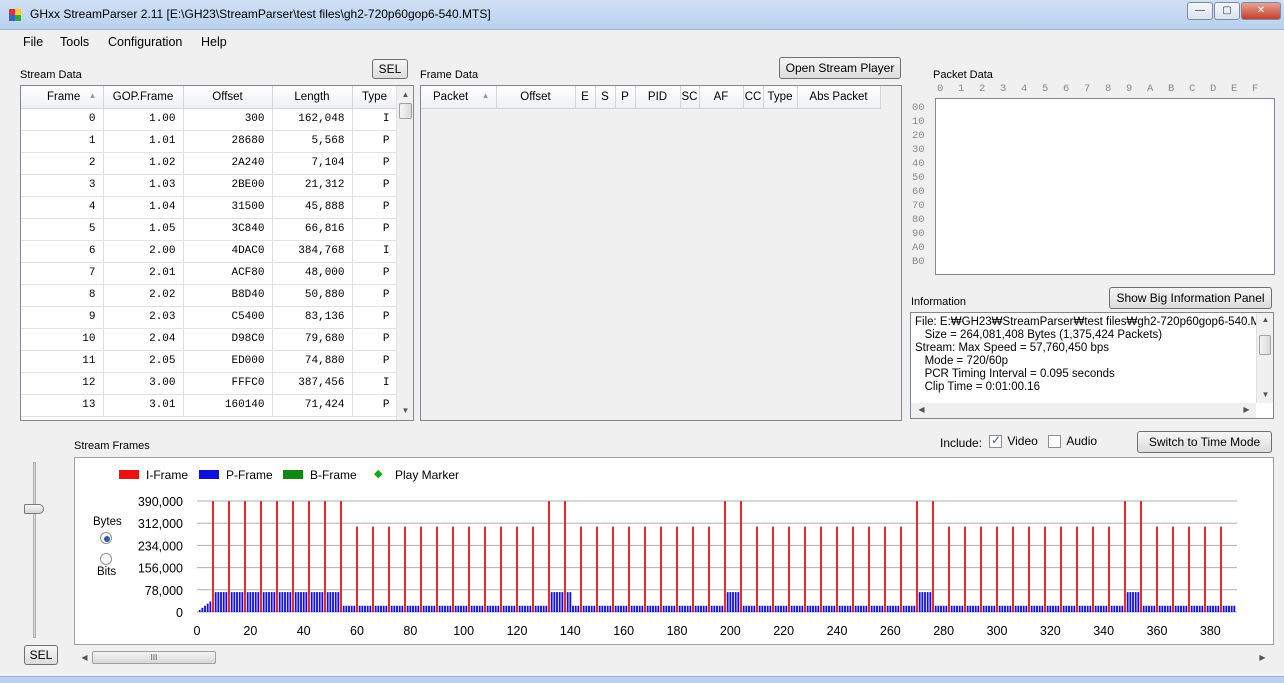  Describe the element at coordinates (34, 509) in the screenshot. I see `slider-thumb` at that location.